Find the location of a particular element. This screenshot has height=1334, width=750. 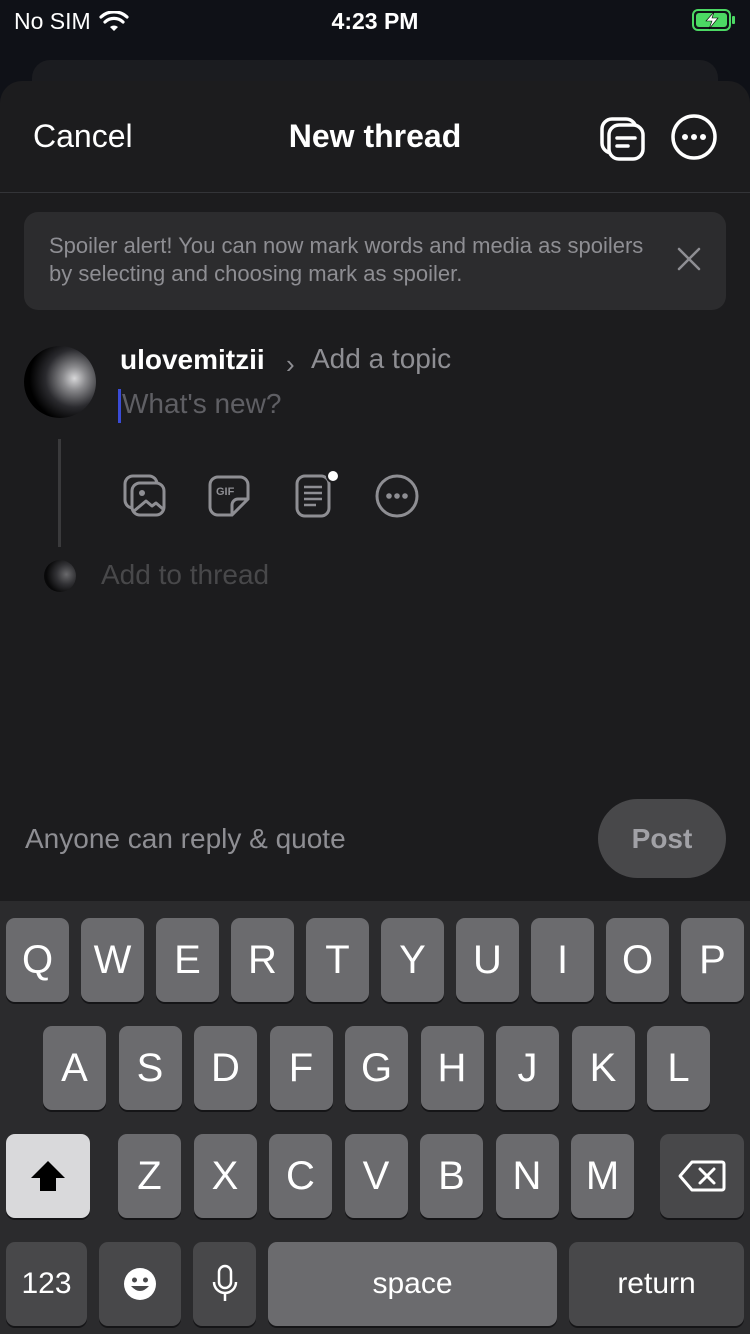

thread-text-input: What's new? is located at coordinates (201, 404).